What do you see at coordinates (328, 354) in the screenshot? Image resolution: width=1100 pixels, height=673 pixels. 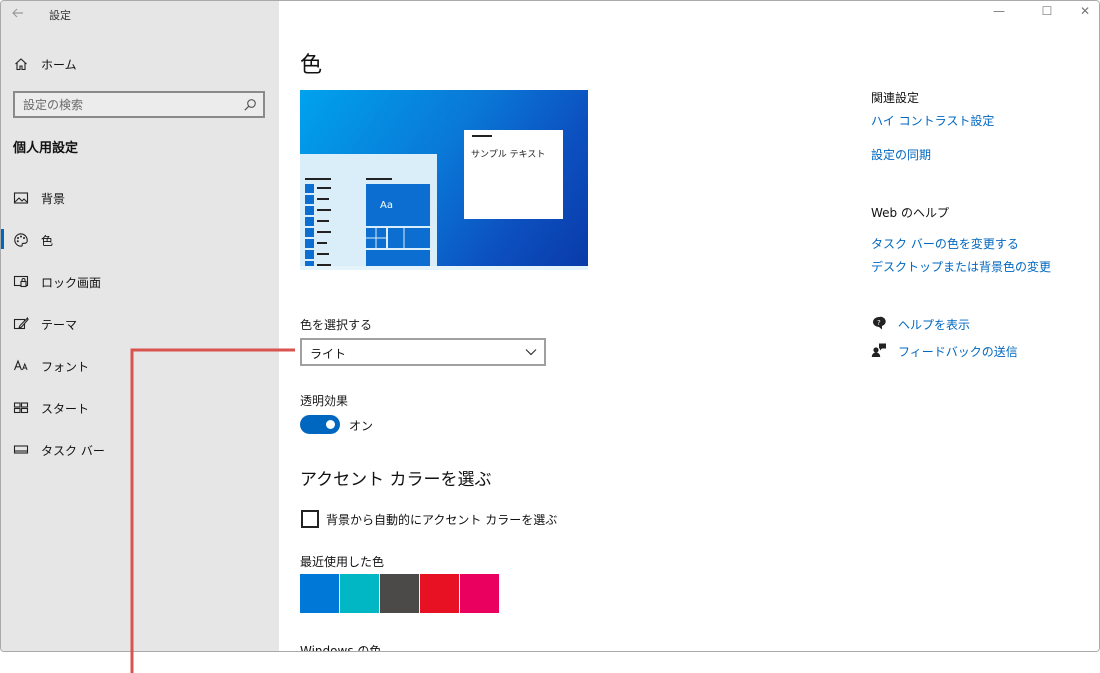 I see `choose-color-value: ライト` at bounding box center [328, 354].